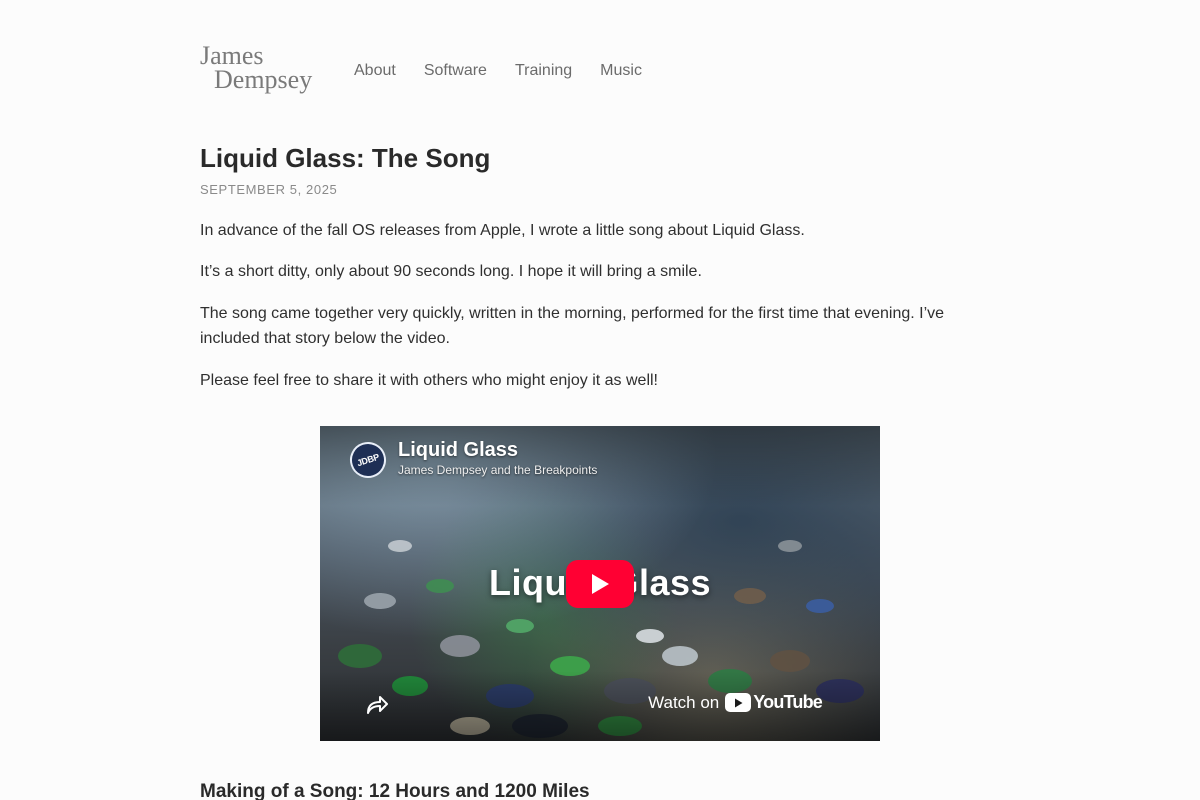  I want to click on youtube-logo: YouTube, so click(774, 702).